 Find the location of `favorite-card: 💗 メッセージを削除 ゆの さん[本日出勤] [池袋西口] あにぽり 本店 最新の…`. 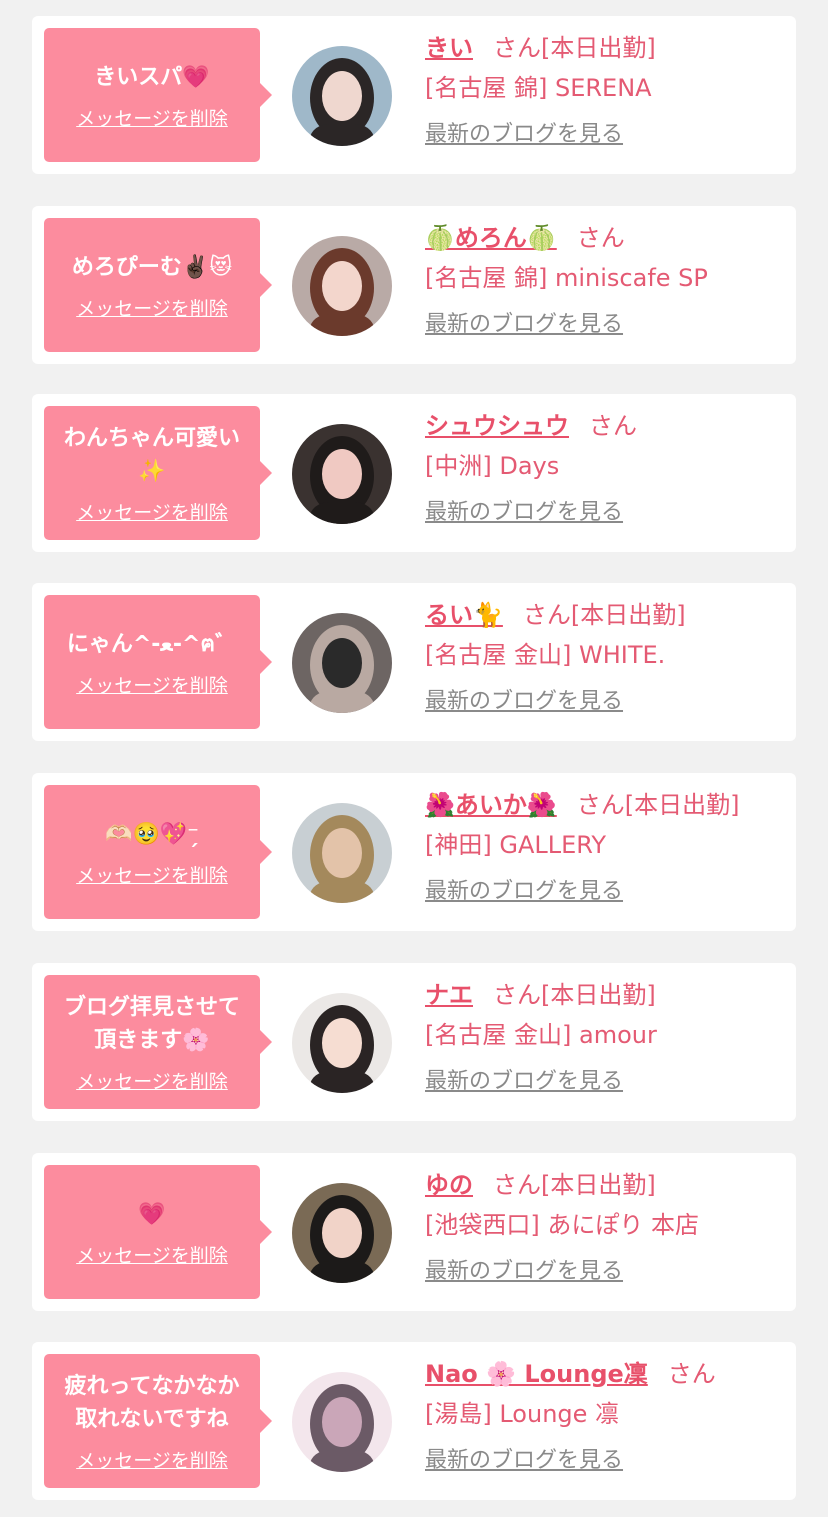

favorite-card: 💗 メッセージを削除 ゆの さん[本日出勤] [池袋西口] あにぽり 本店 最新の… is located at coordinates (414, 1232).